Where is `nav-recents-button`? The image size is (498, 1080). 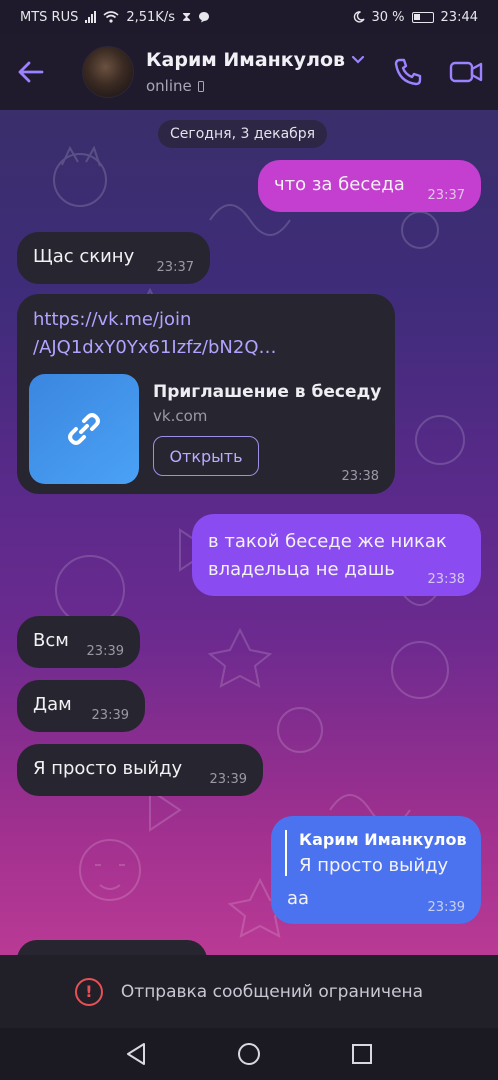 nav-recents-button is located at coordinates (362, 1054).